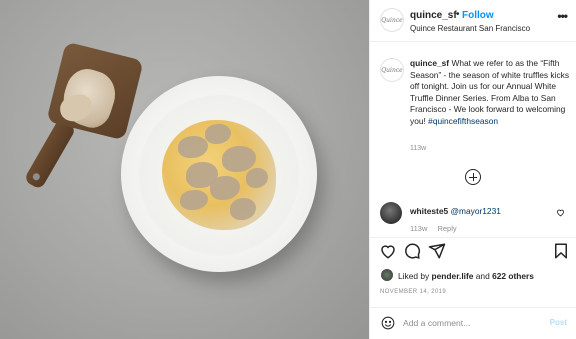  I want to click on author-username: quince_sf, so click(433, 15).